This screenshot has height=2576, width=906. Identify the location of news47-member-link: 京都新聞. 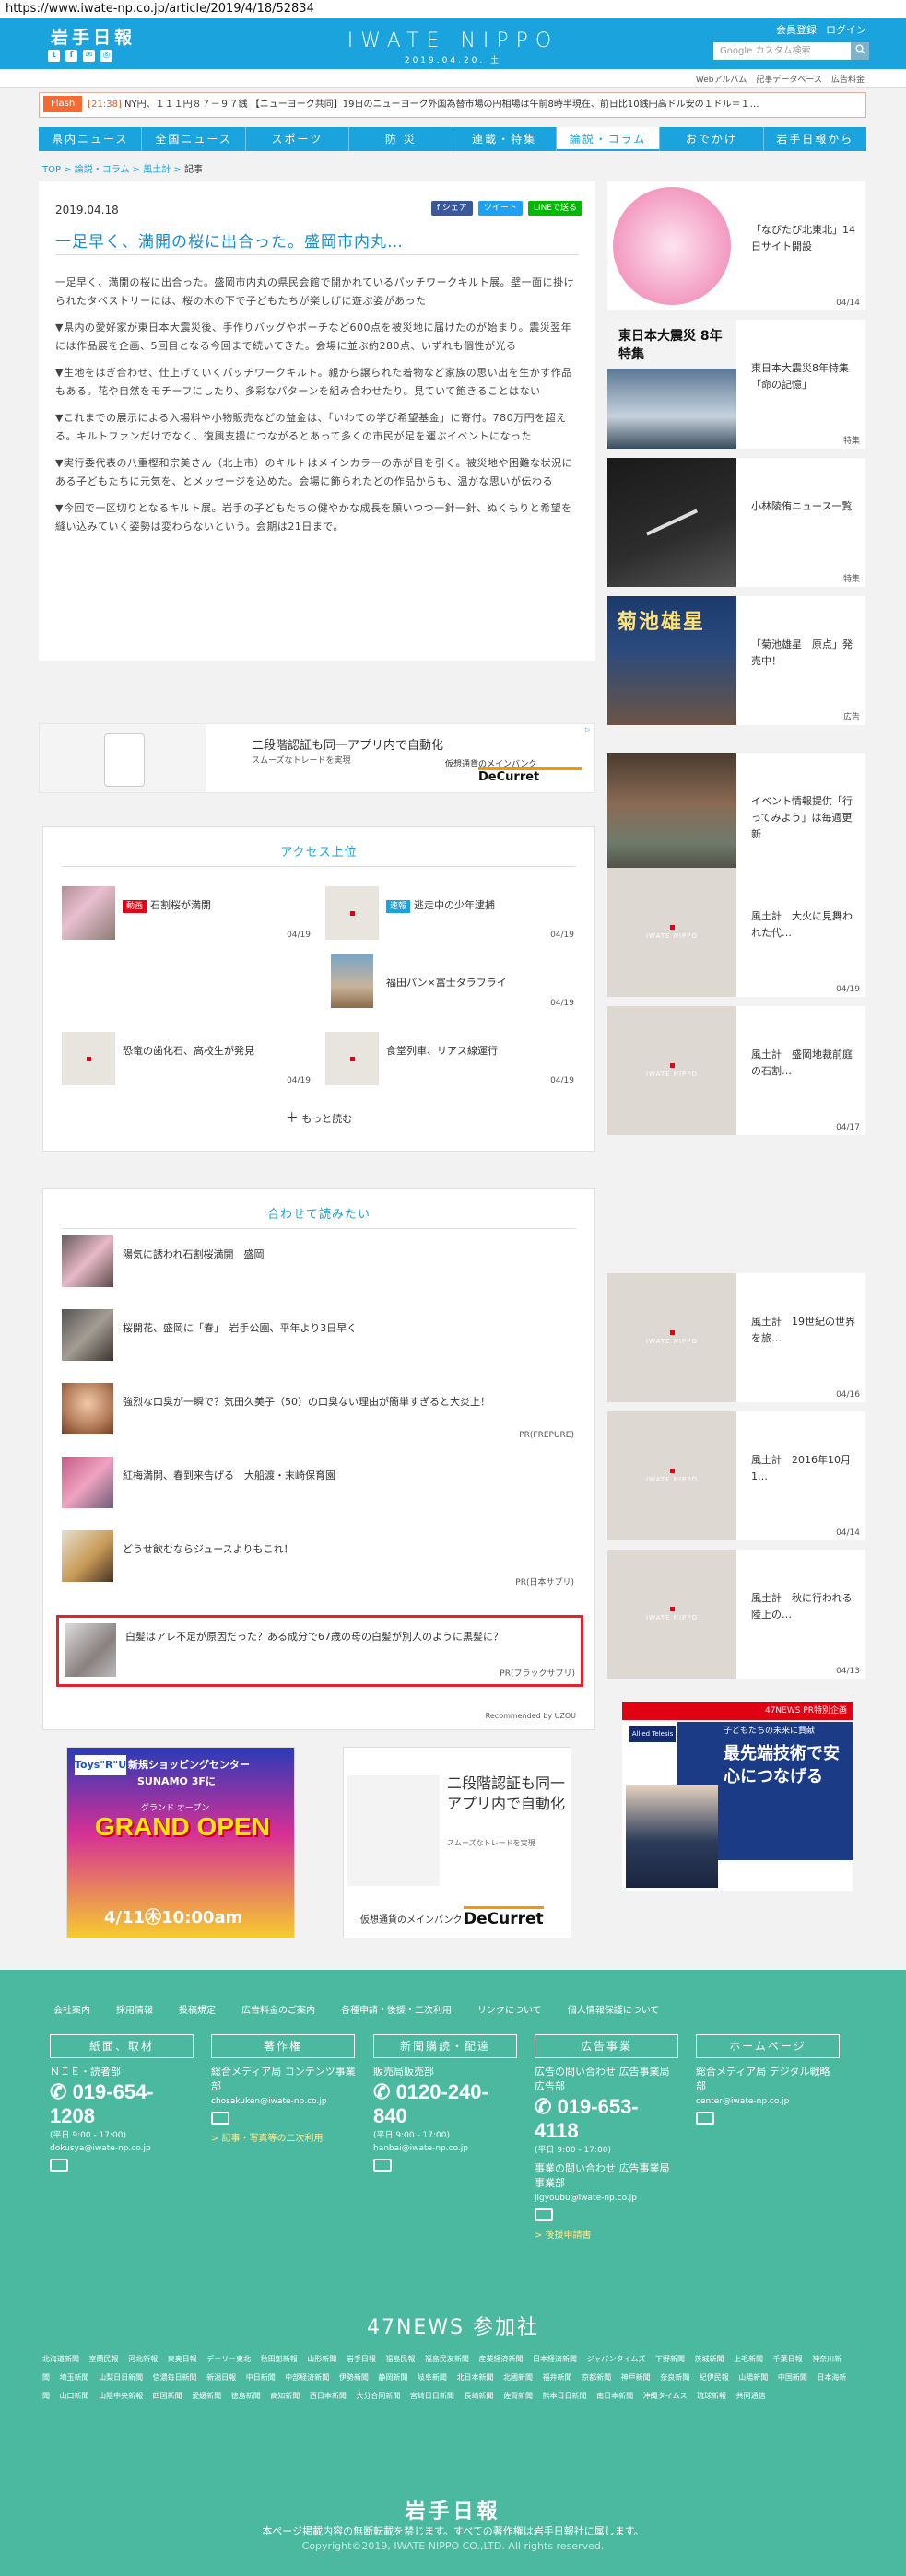
(596, 2377).